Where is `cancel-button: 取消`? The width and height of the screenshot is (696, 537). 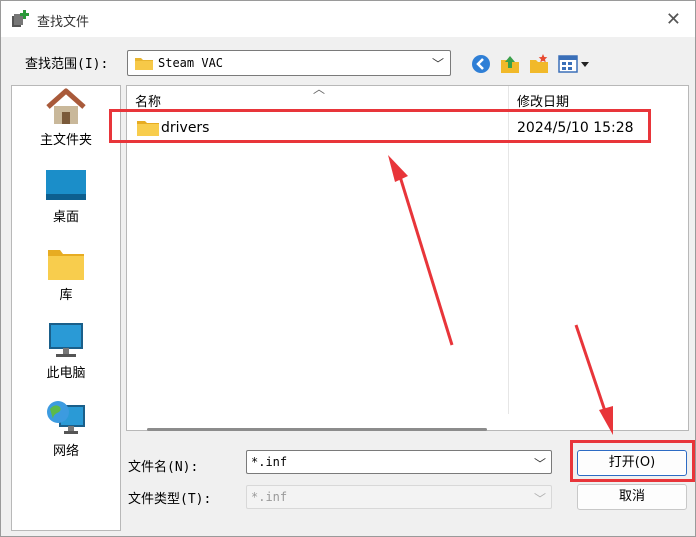
cancel-button: 取消 is located at coordinates (632, 497).